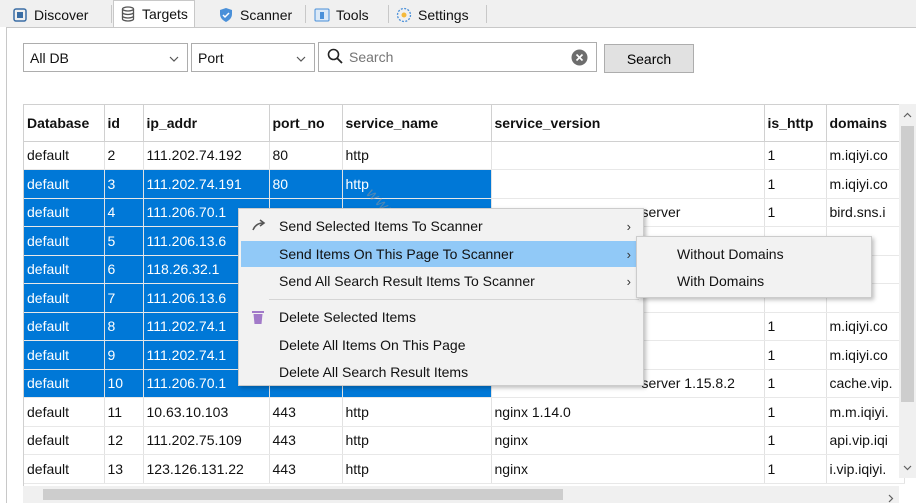  What do you see at coordinates (255, 14) in the screenshot?
I see `tab-scanner: Scanner` at bounding box center [255, 14].